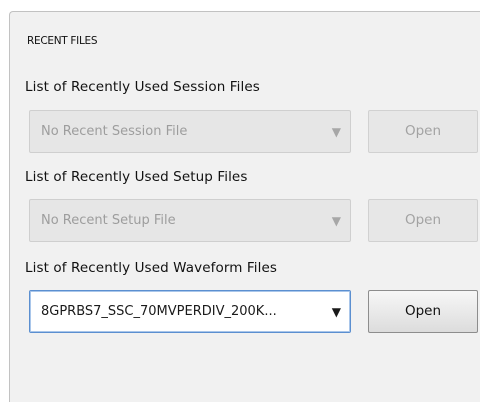 This screenshot has height=402, width=480. I want to click on session-files-dropdown: No Recent Session File ▼, so click(190, 131).